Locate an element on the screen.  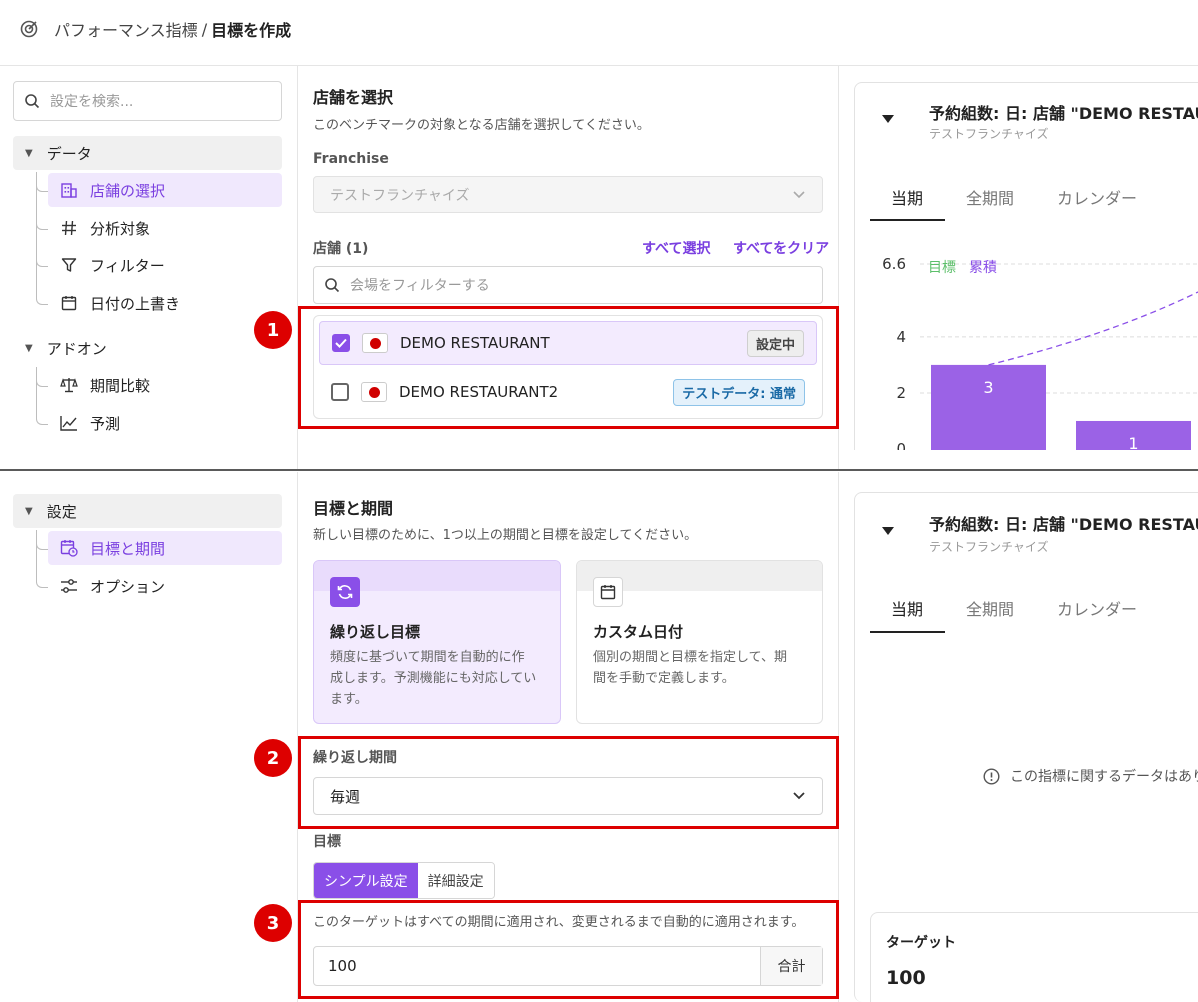
group-label: アドオン is located at coordinates (76, 348).